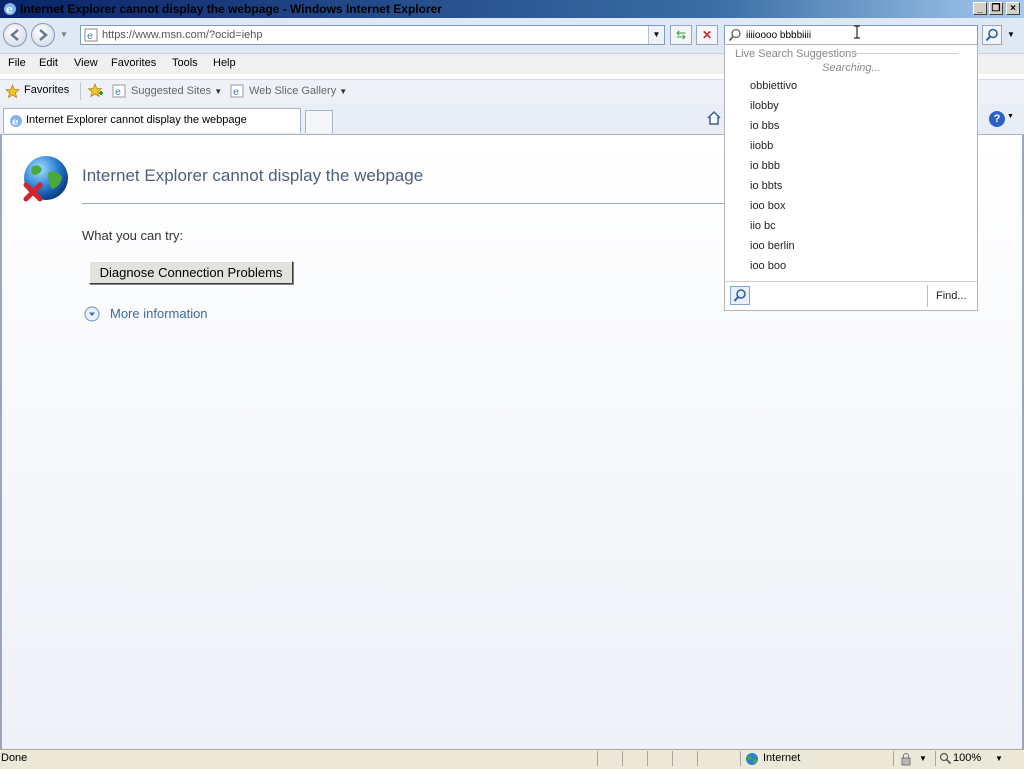 This screenshot has width=1024, height=769. I want to click on address-url: https://www.msn.com/?ocid=iehp, so click(182, 35).